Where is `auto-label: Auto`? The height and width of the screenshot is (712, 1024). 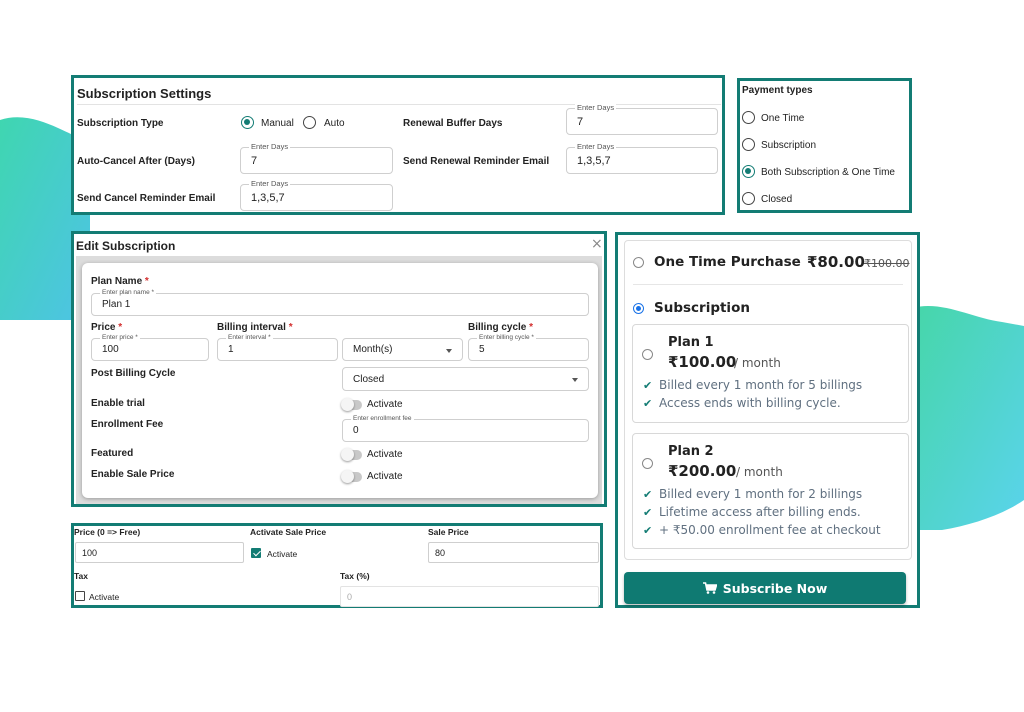
auto-label: Auto is located at coordinates (334, 123).